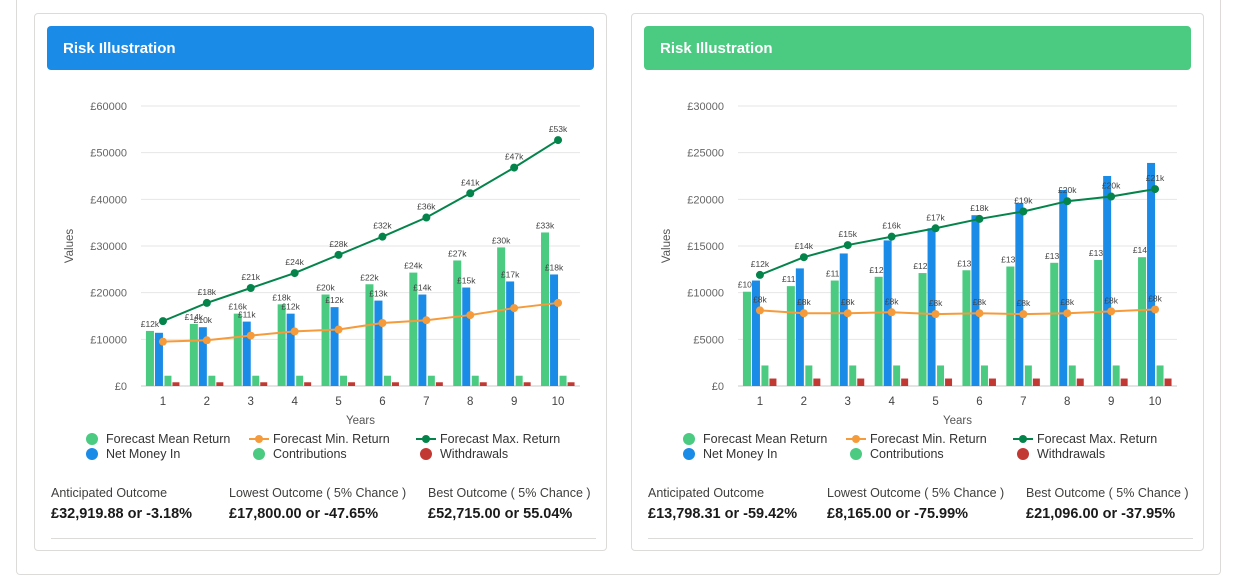 The width and height of the screenshot is (1239, 576). I want to click on data-label: £10k, so click(203, 320).